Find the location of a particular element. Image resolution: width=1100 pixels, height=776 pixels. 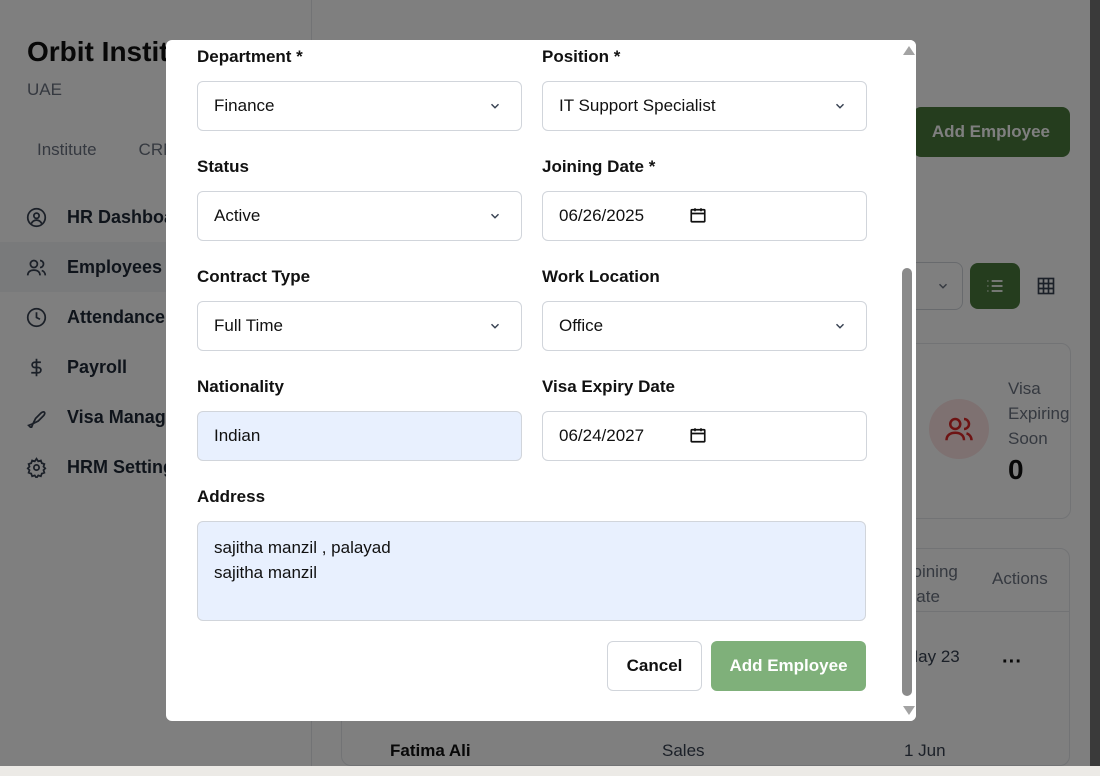

work-location-select: Office is located at coordinates (704, 326).